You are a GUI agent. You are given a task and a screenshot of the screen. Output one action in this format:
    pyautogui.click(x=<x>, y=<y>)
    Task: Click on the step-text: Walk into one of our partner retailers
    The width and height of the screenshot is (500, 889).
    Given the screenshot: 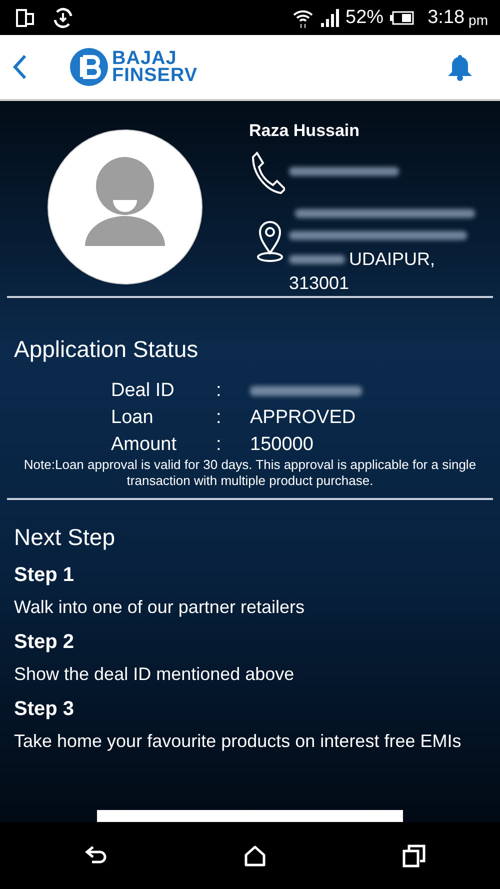 What is the action you would take?
    pyautogui.click(x=160, y=607)
    